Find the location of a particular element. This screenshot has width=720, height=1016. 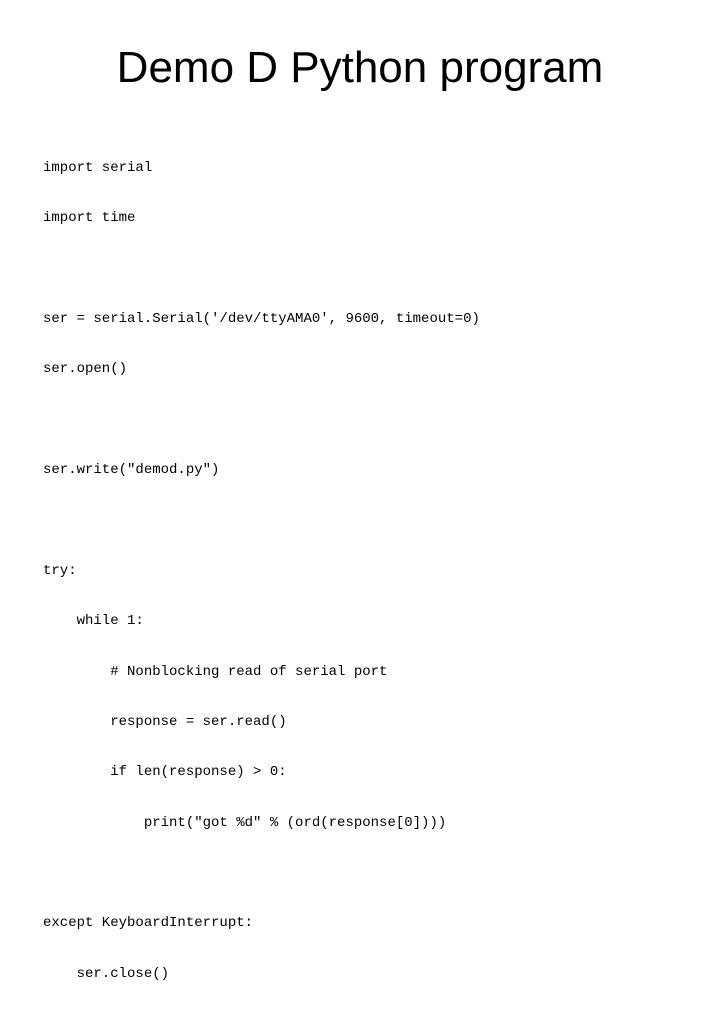

code-line: except KeyboardInterrupt: is located at coordinates (148, 923).